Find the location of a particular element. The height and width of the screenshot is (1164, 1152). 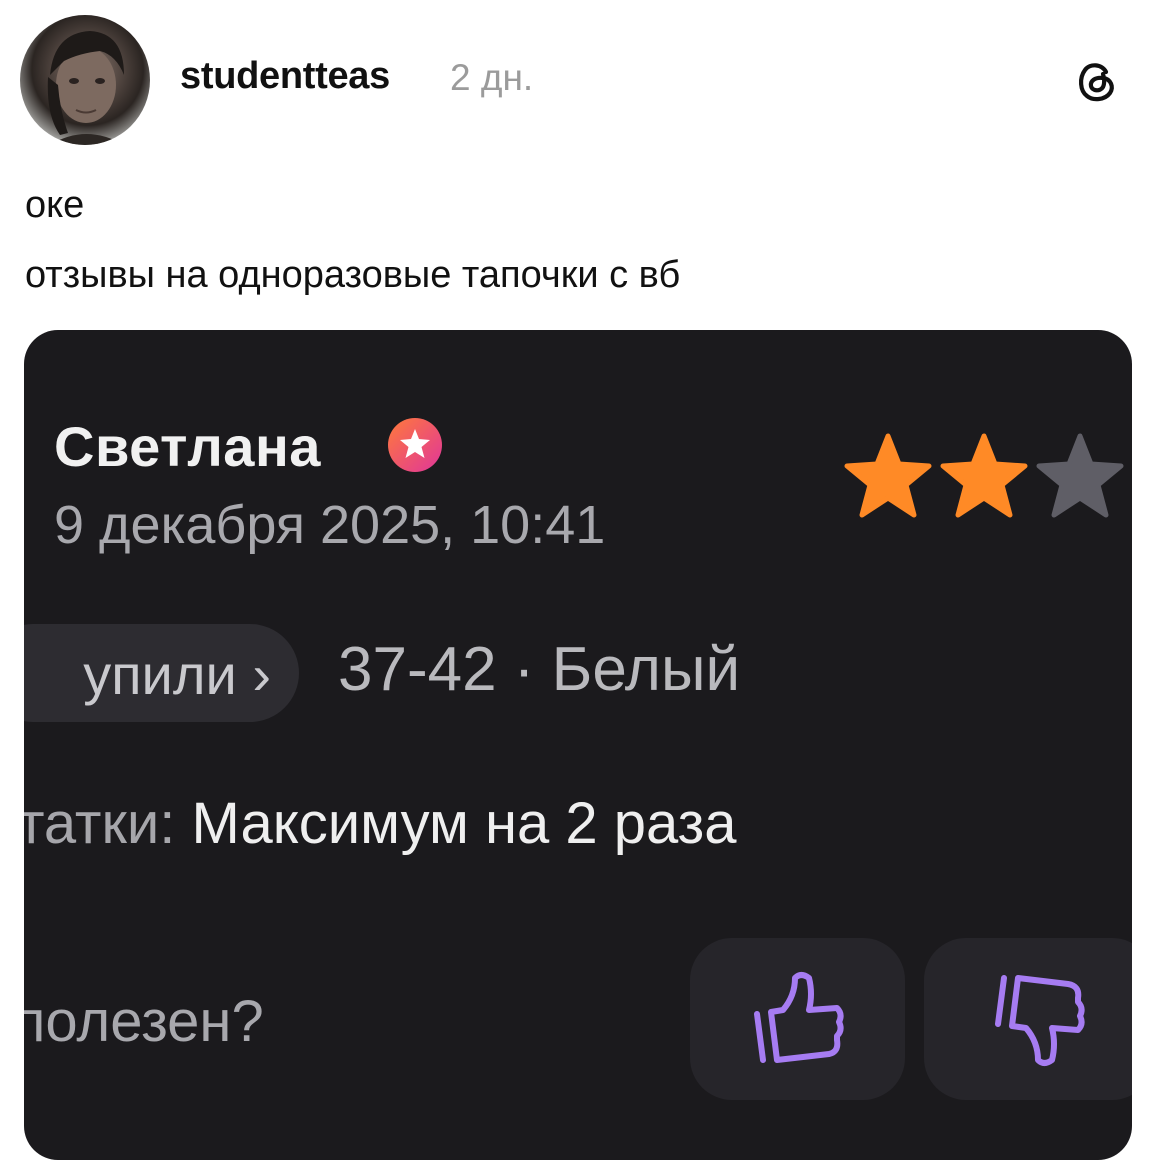

helpful-question: полезен? is located at coordinates (144, 1021).